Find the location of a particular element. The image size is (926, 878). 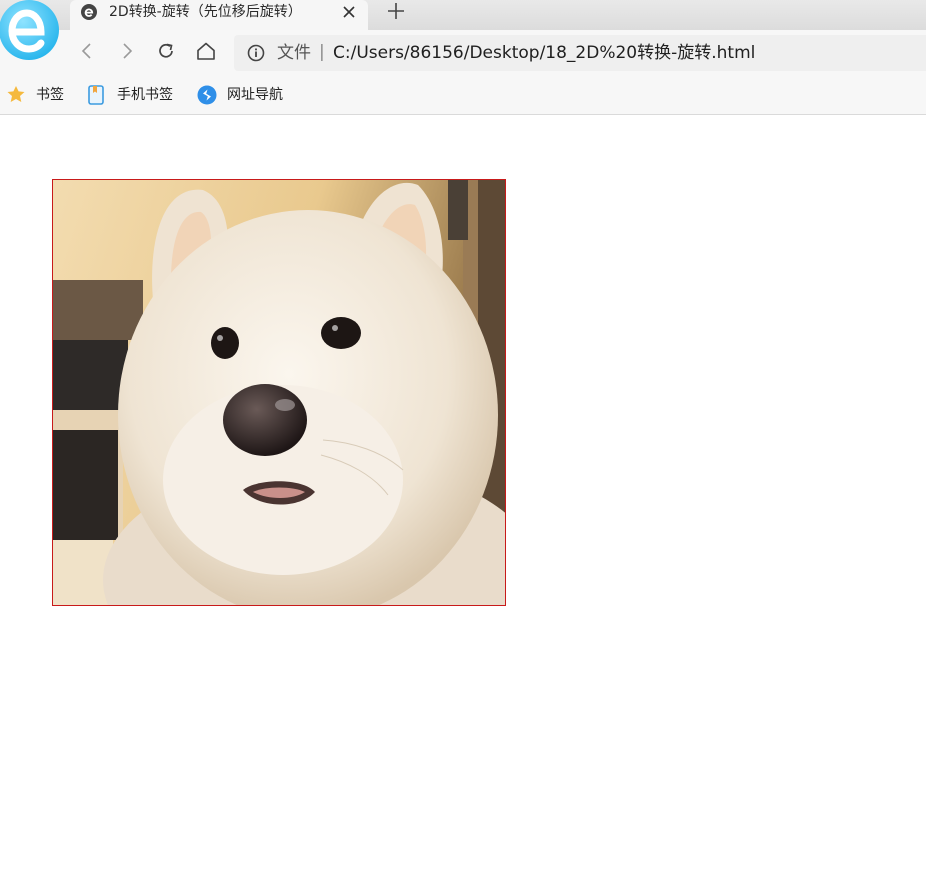

file-label: 文件 is located at coordinates (294, 53).